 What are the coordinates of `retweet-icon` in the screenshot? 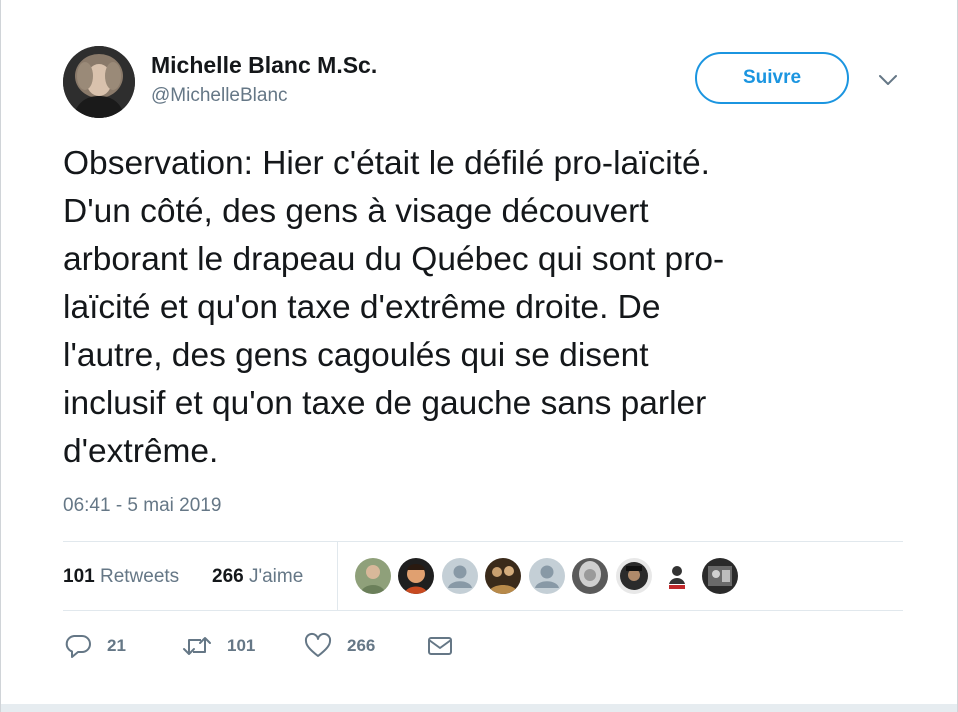 It's located at (197, 646).